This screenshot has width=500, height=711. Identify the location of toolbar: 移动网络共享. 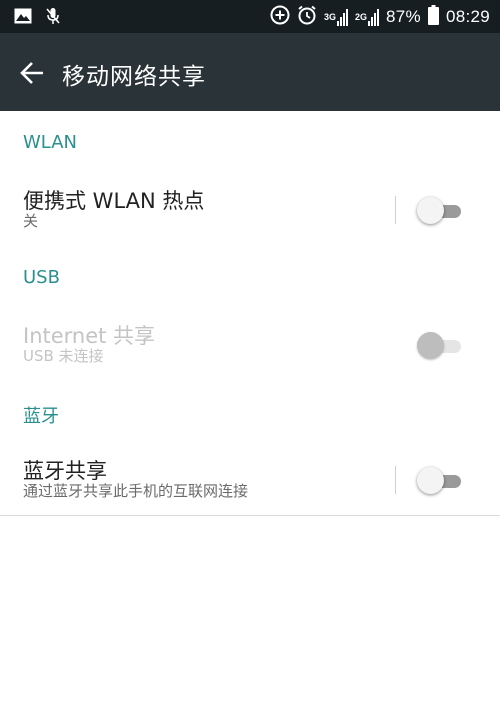
(250, 72).